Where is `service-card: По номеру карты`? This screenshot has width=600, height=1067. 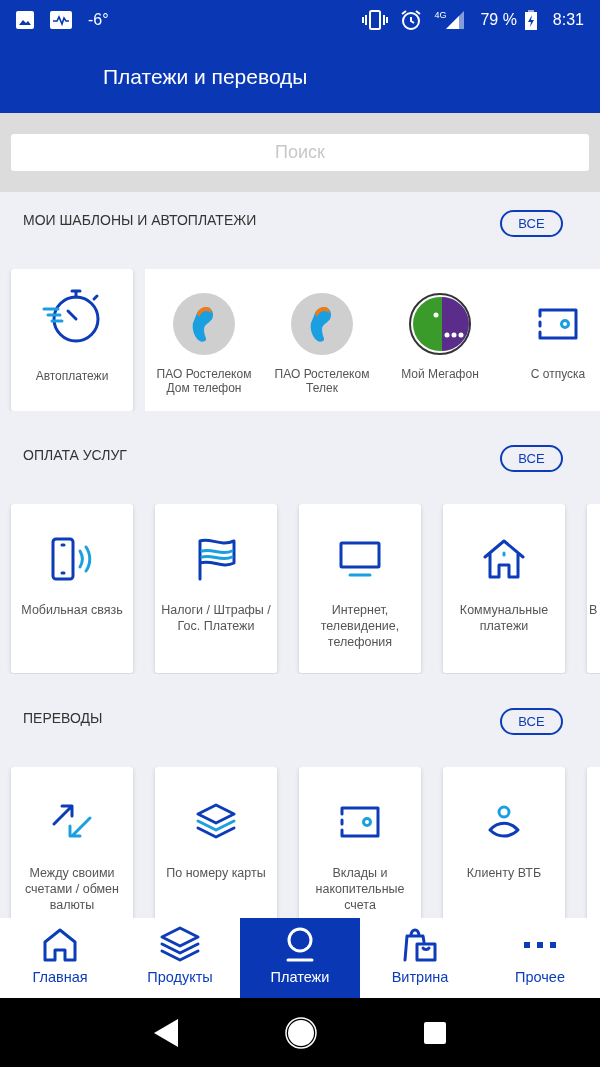
service-card: По номеру карты is located at coordinates (216, 842).